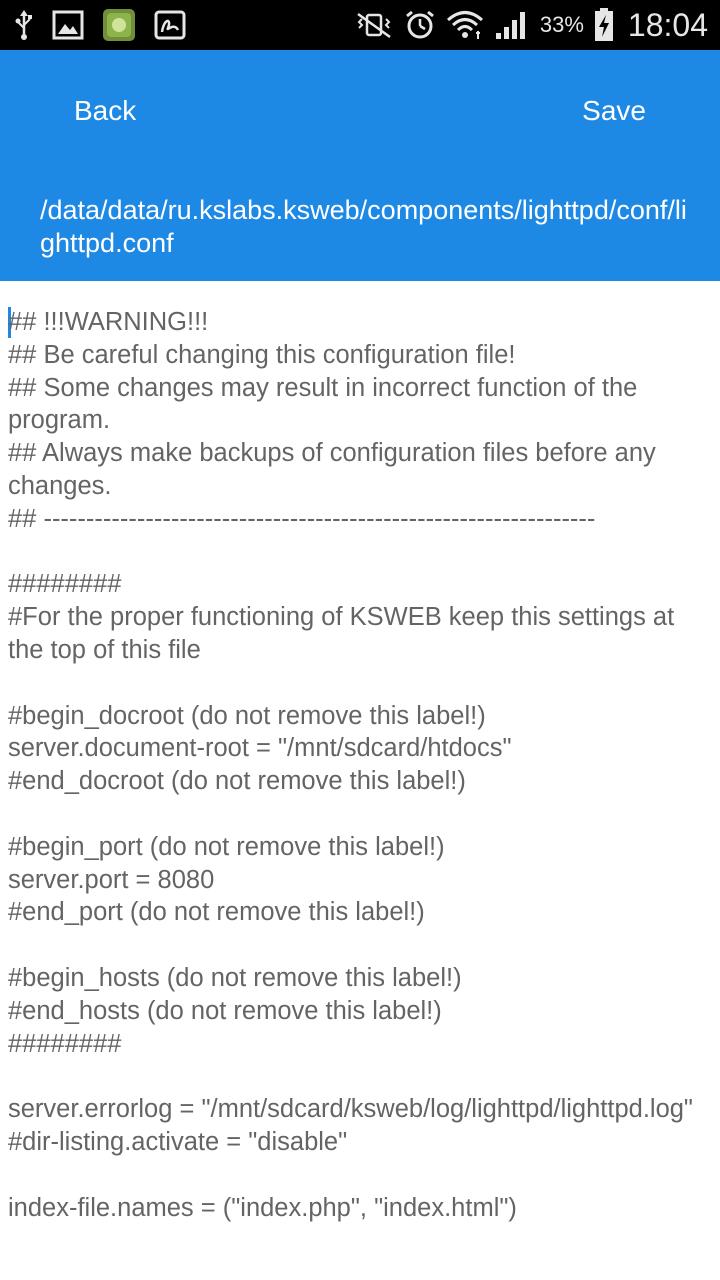 This screenshot has width=720, height=1280. What do you see at coordinates (667, 24) in the screenshot?
I see `clock: 18:04` at bounding box center [667, 24].